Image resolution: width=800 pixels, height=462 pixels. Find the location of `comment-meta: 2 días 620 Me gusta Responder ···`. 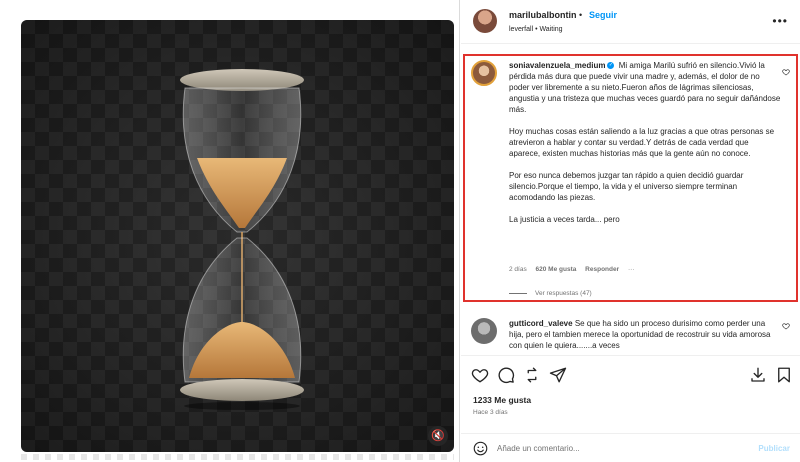

comment-meta: 2 días 620 Me gusta Responder ··· is located at coordinates (575, 269).